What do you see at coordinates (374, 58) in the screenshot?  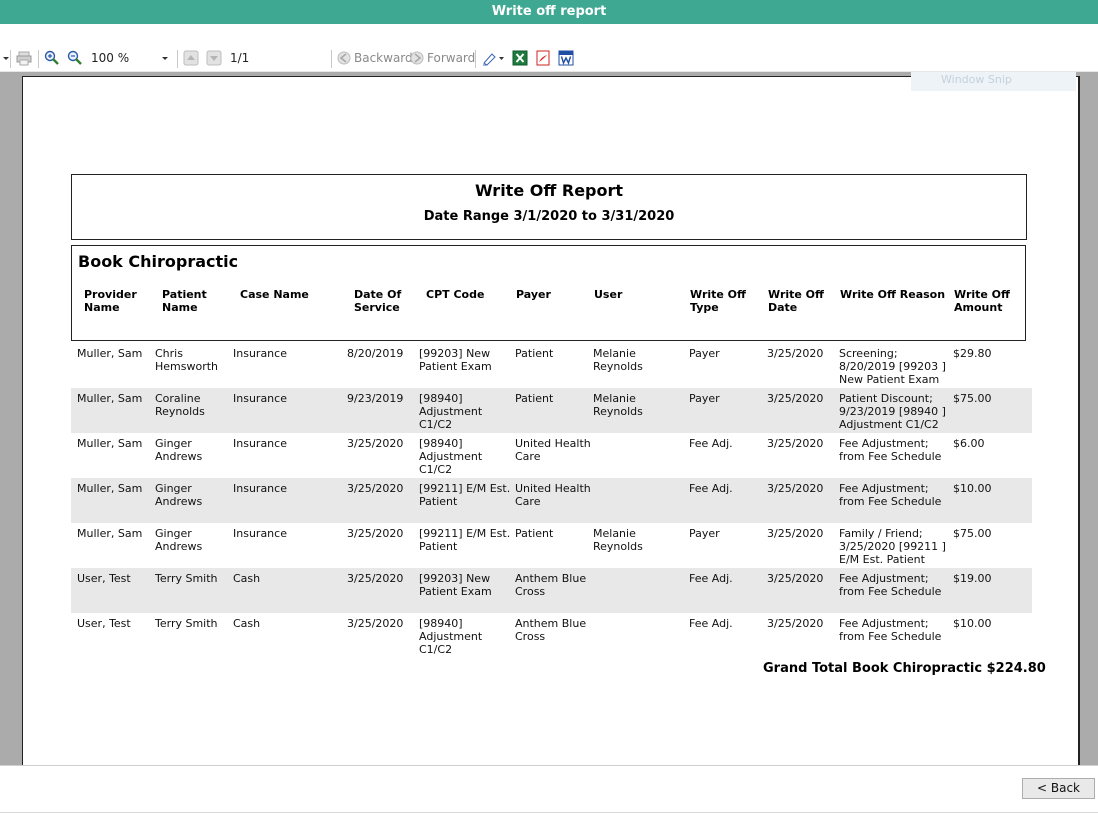 I see `backward-button: Backward` at bounding box center [374, 58].